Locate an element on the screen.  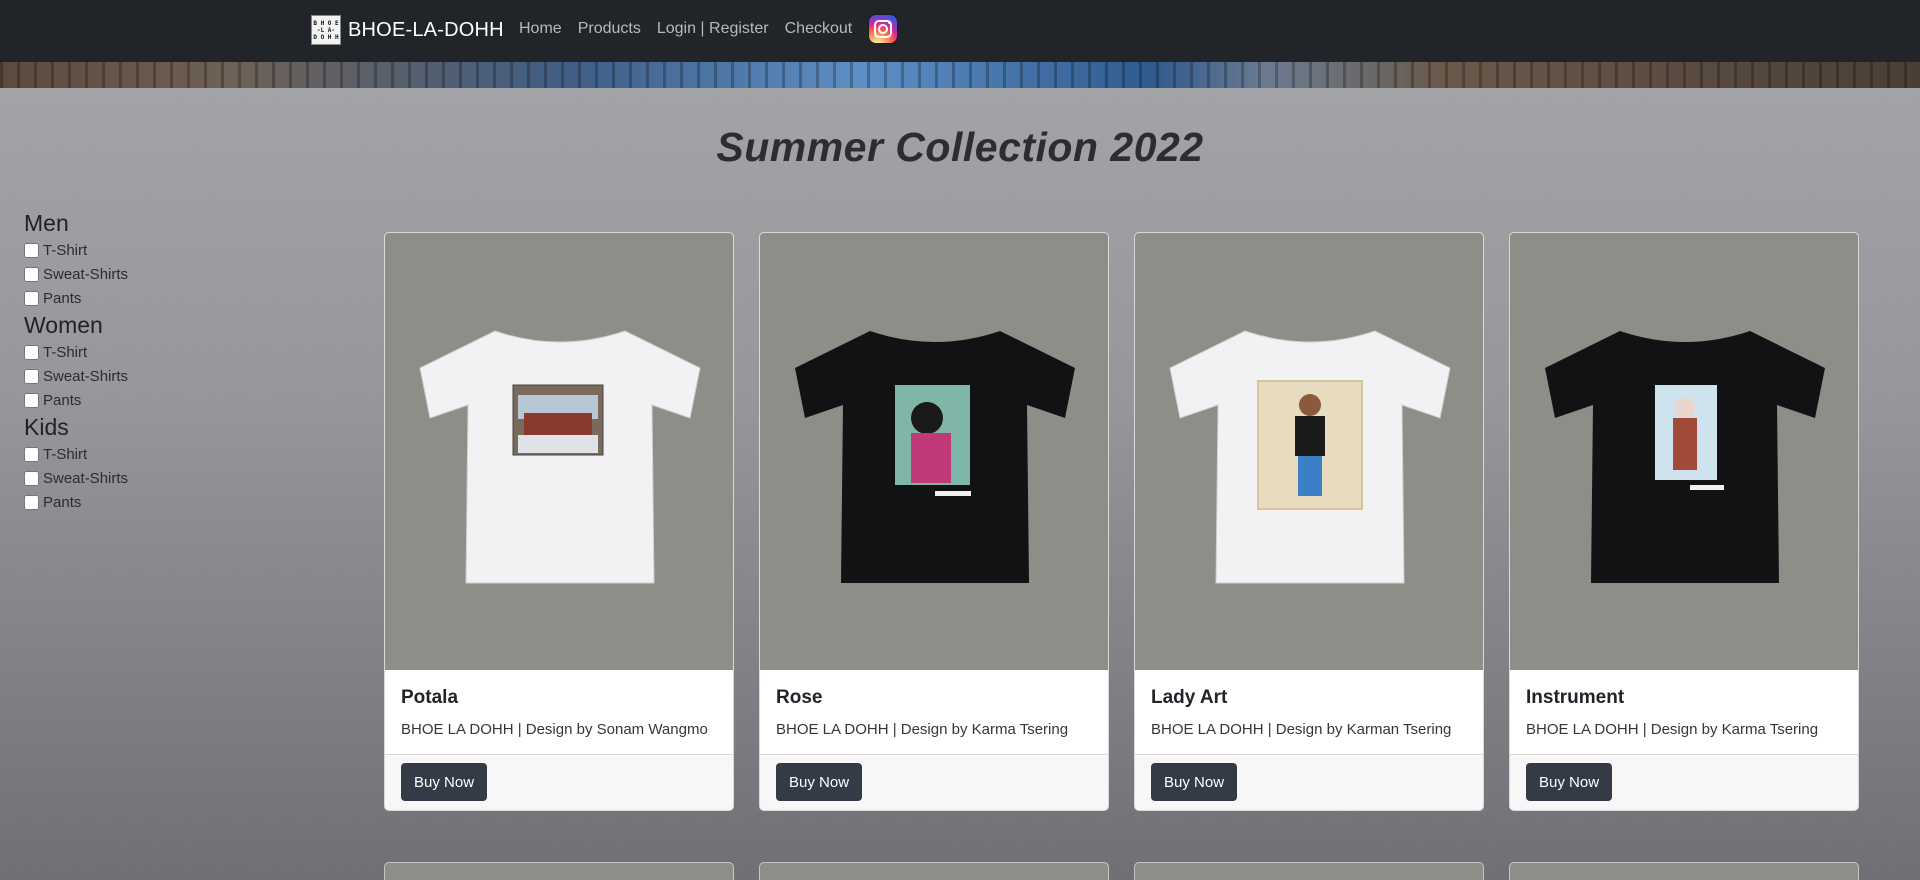
category-heading-women: Women is located at coordinates (63, 325).